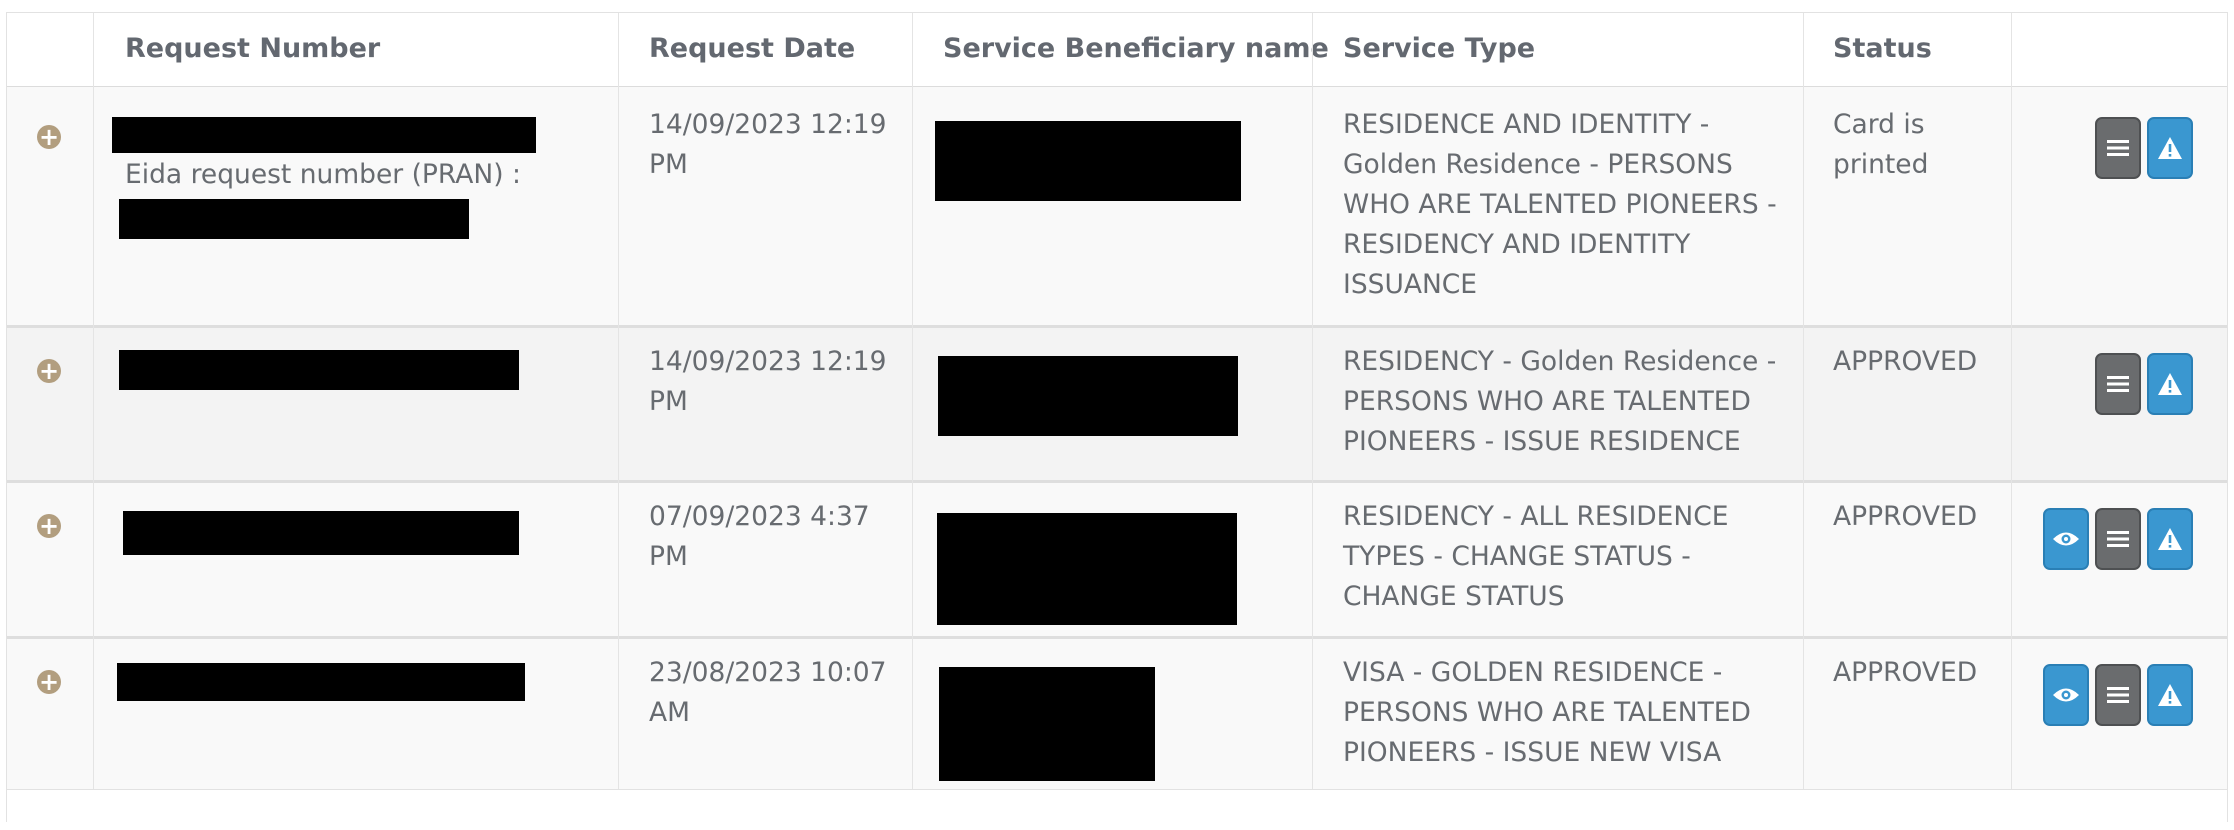 The width and height of the screenshot is (2234, 830). What do you see at coordinates (1526, 124) in the screenshot?
I see `service-type-line: RESIDENCE AND IDENTITY -` at bounding box center [1526, 124].